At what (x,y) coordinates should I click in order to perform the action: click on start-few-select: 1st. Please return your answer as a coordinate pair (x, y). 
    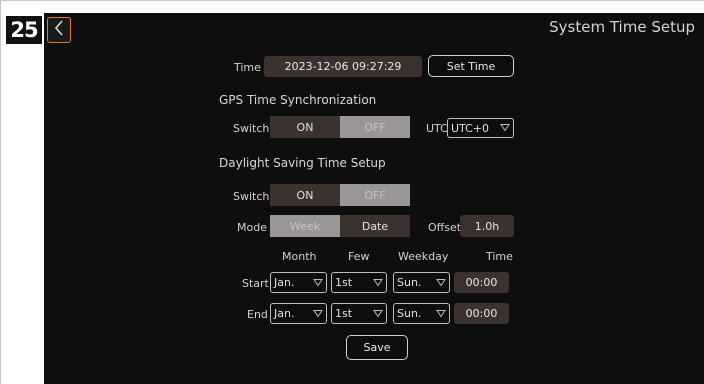
    Looking at the image, I should click on (359, 282).